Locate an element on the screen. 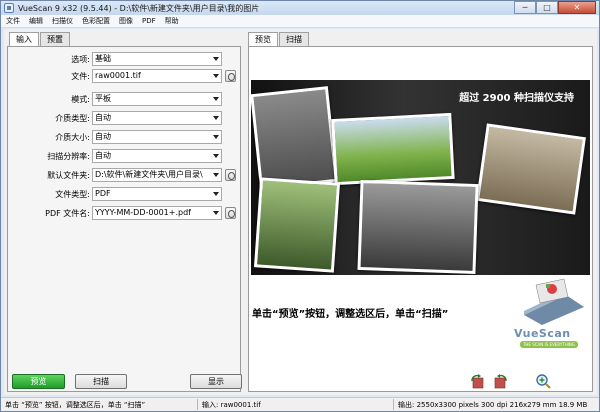 The width and height of the screenshot is (600, 412). status-input: 输入: raw0001.tif is located at coordinates (231, 405).